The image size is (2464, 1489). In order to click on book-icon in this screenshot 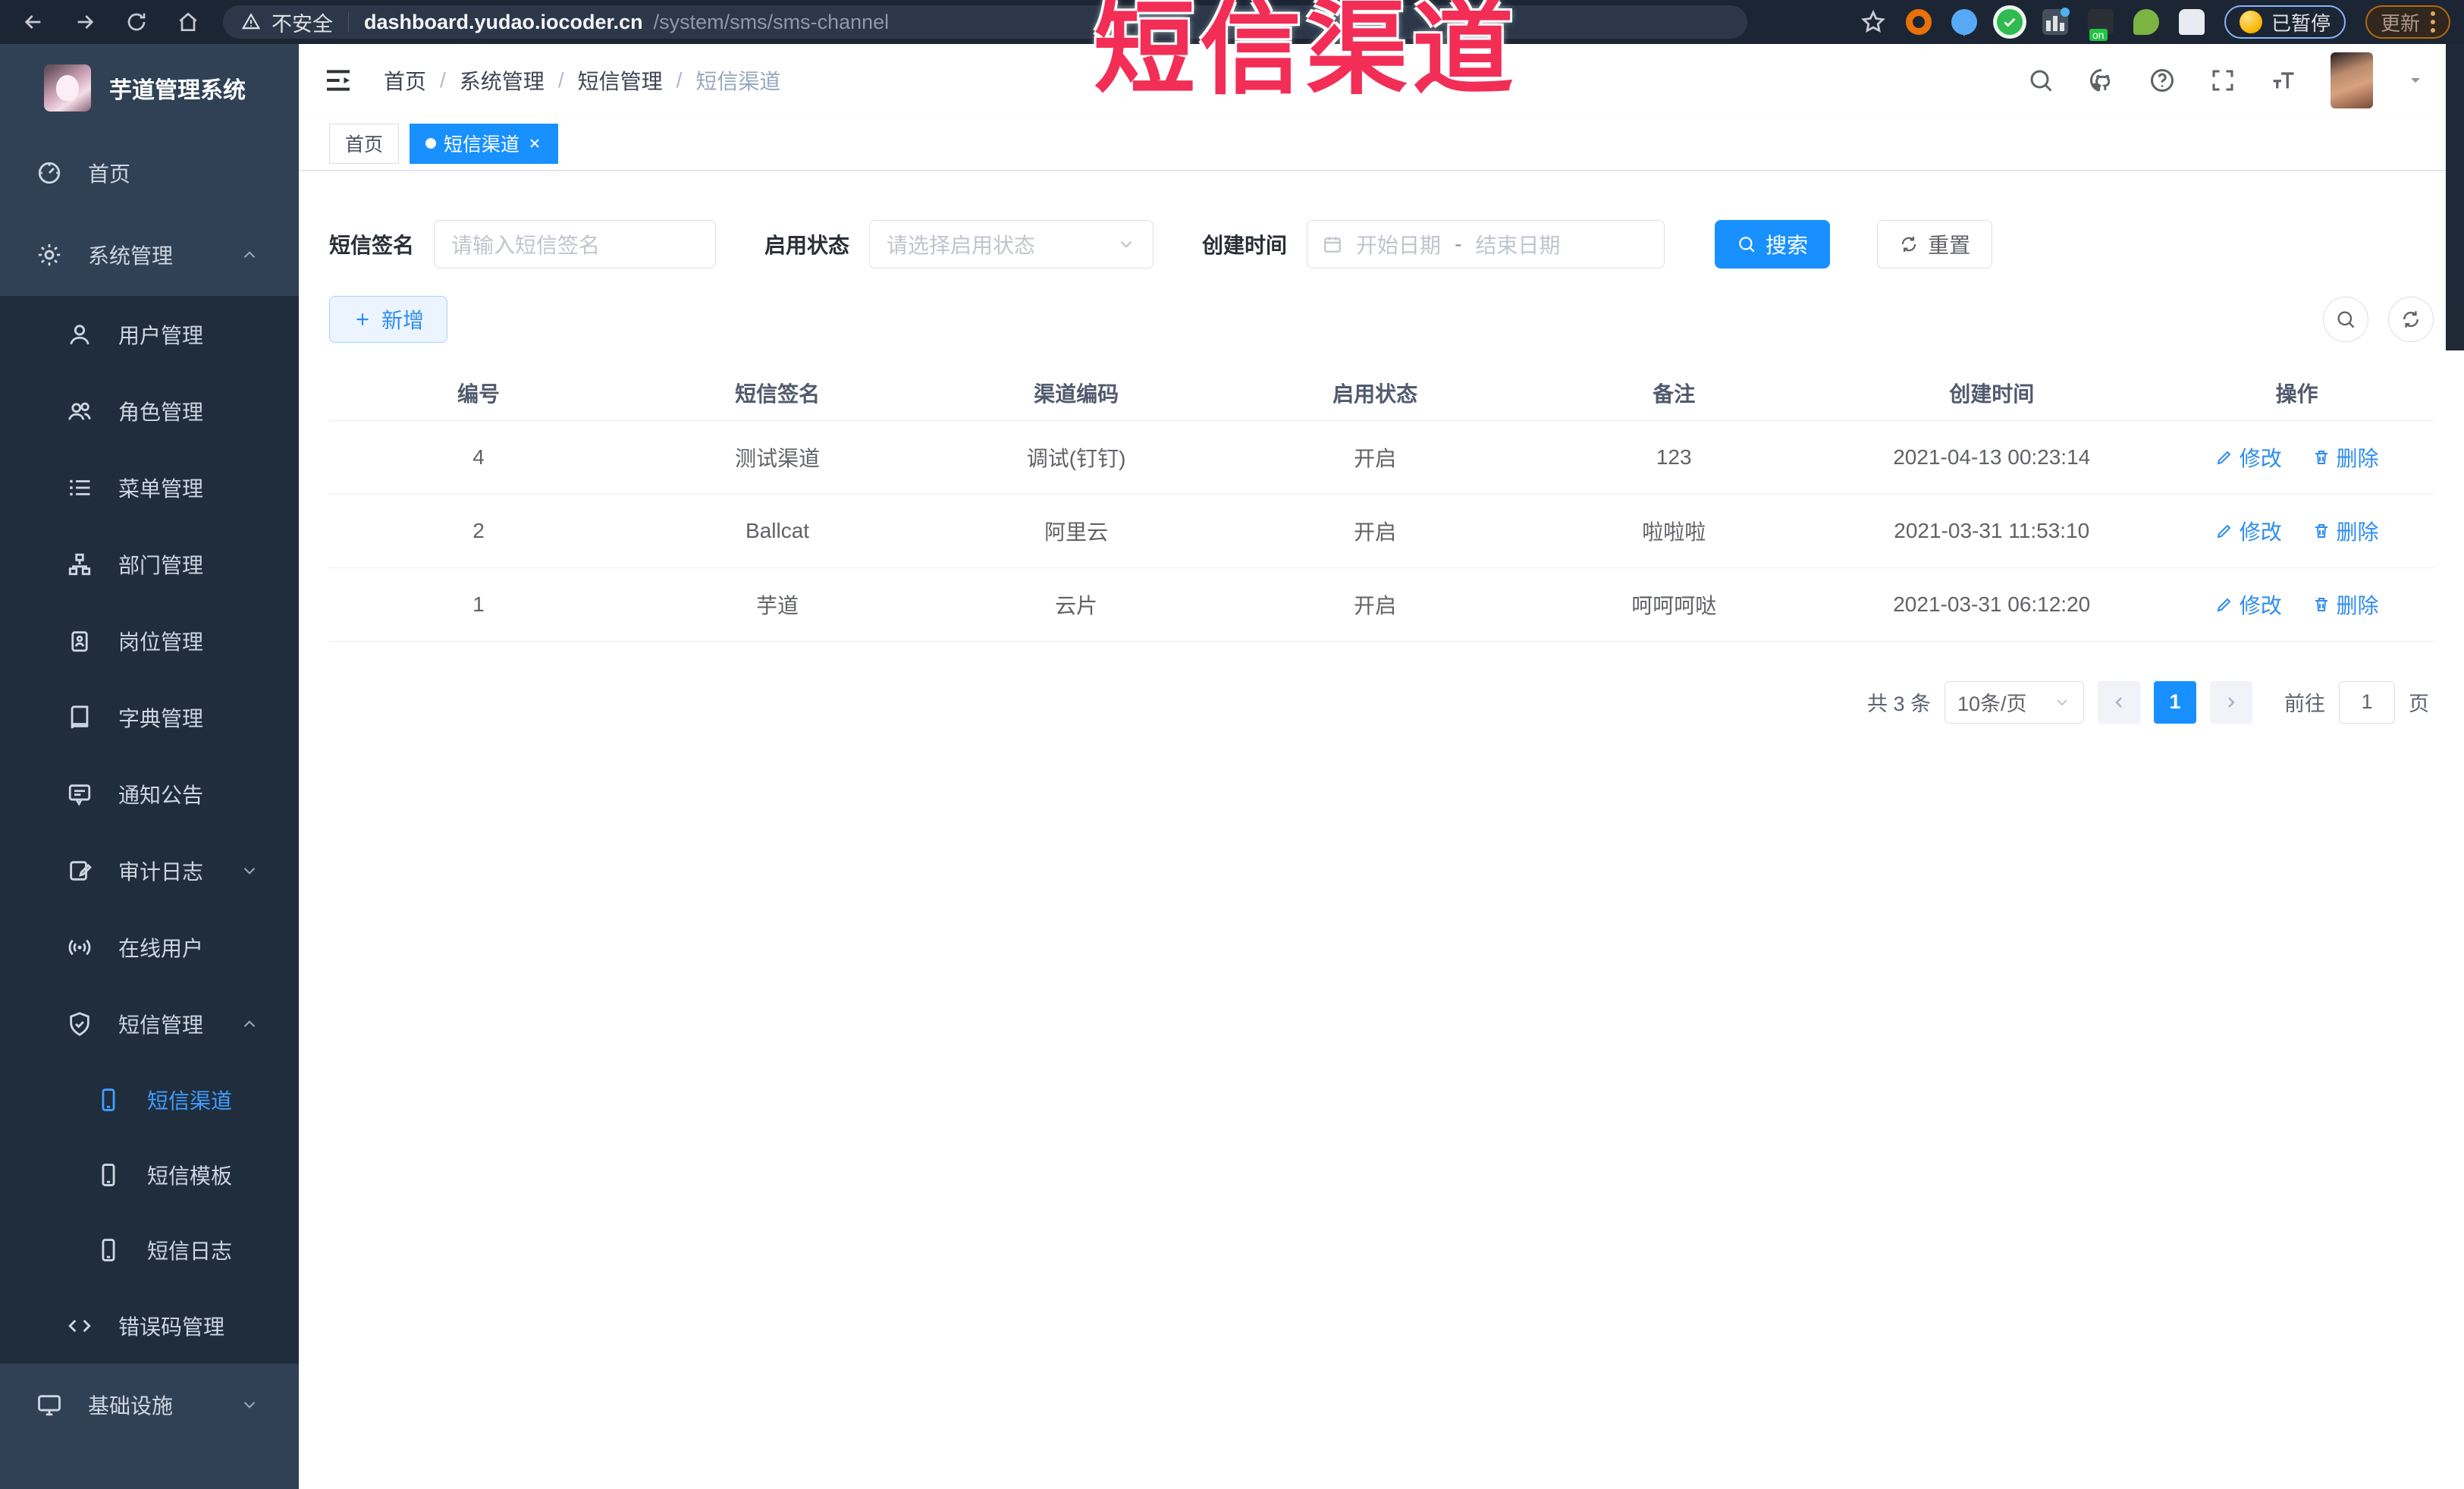, I will do `click(80, 717)`.